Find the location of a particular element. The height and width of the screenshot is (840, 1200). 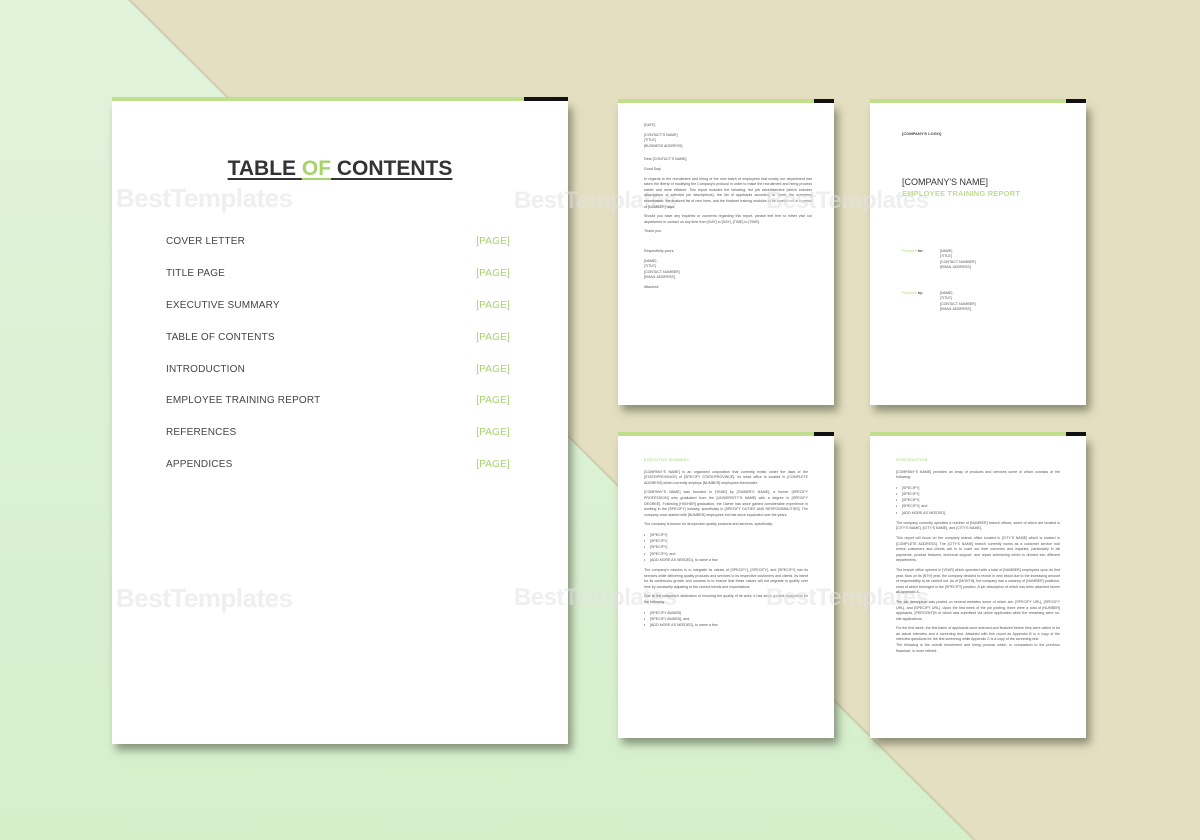

prepared-by-label: Prepared by: is located at coordinates (913, 293).